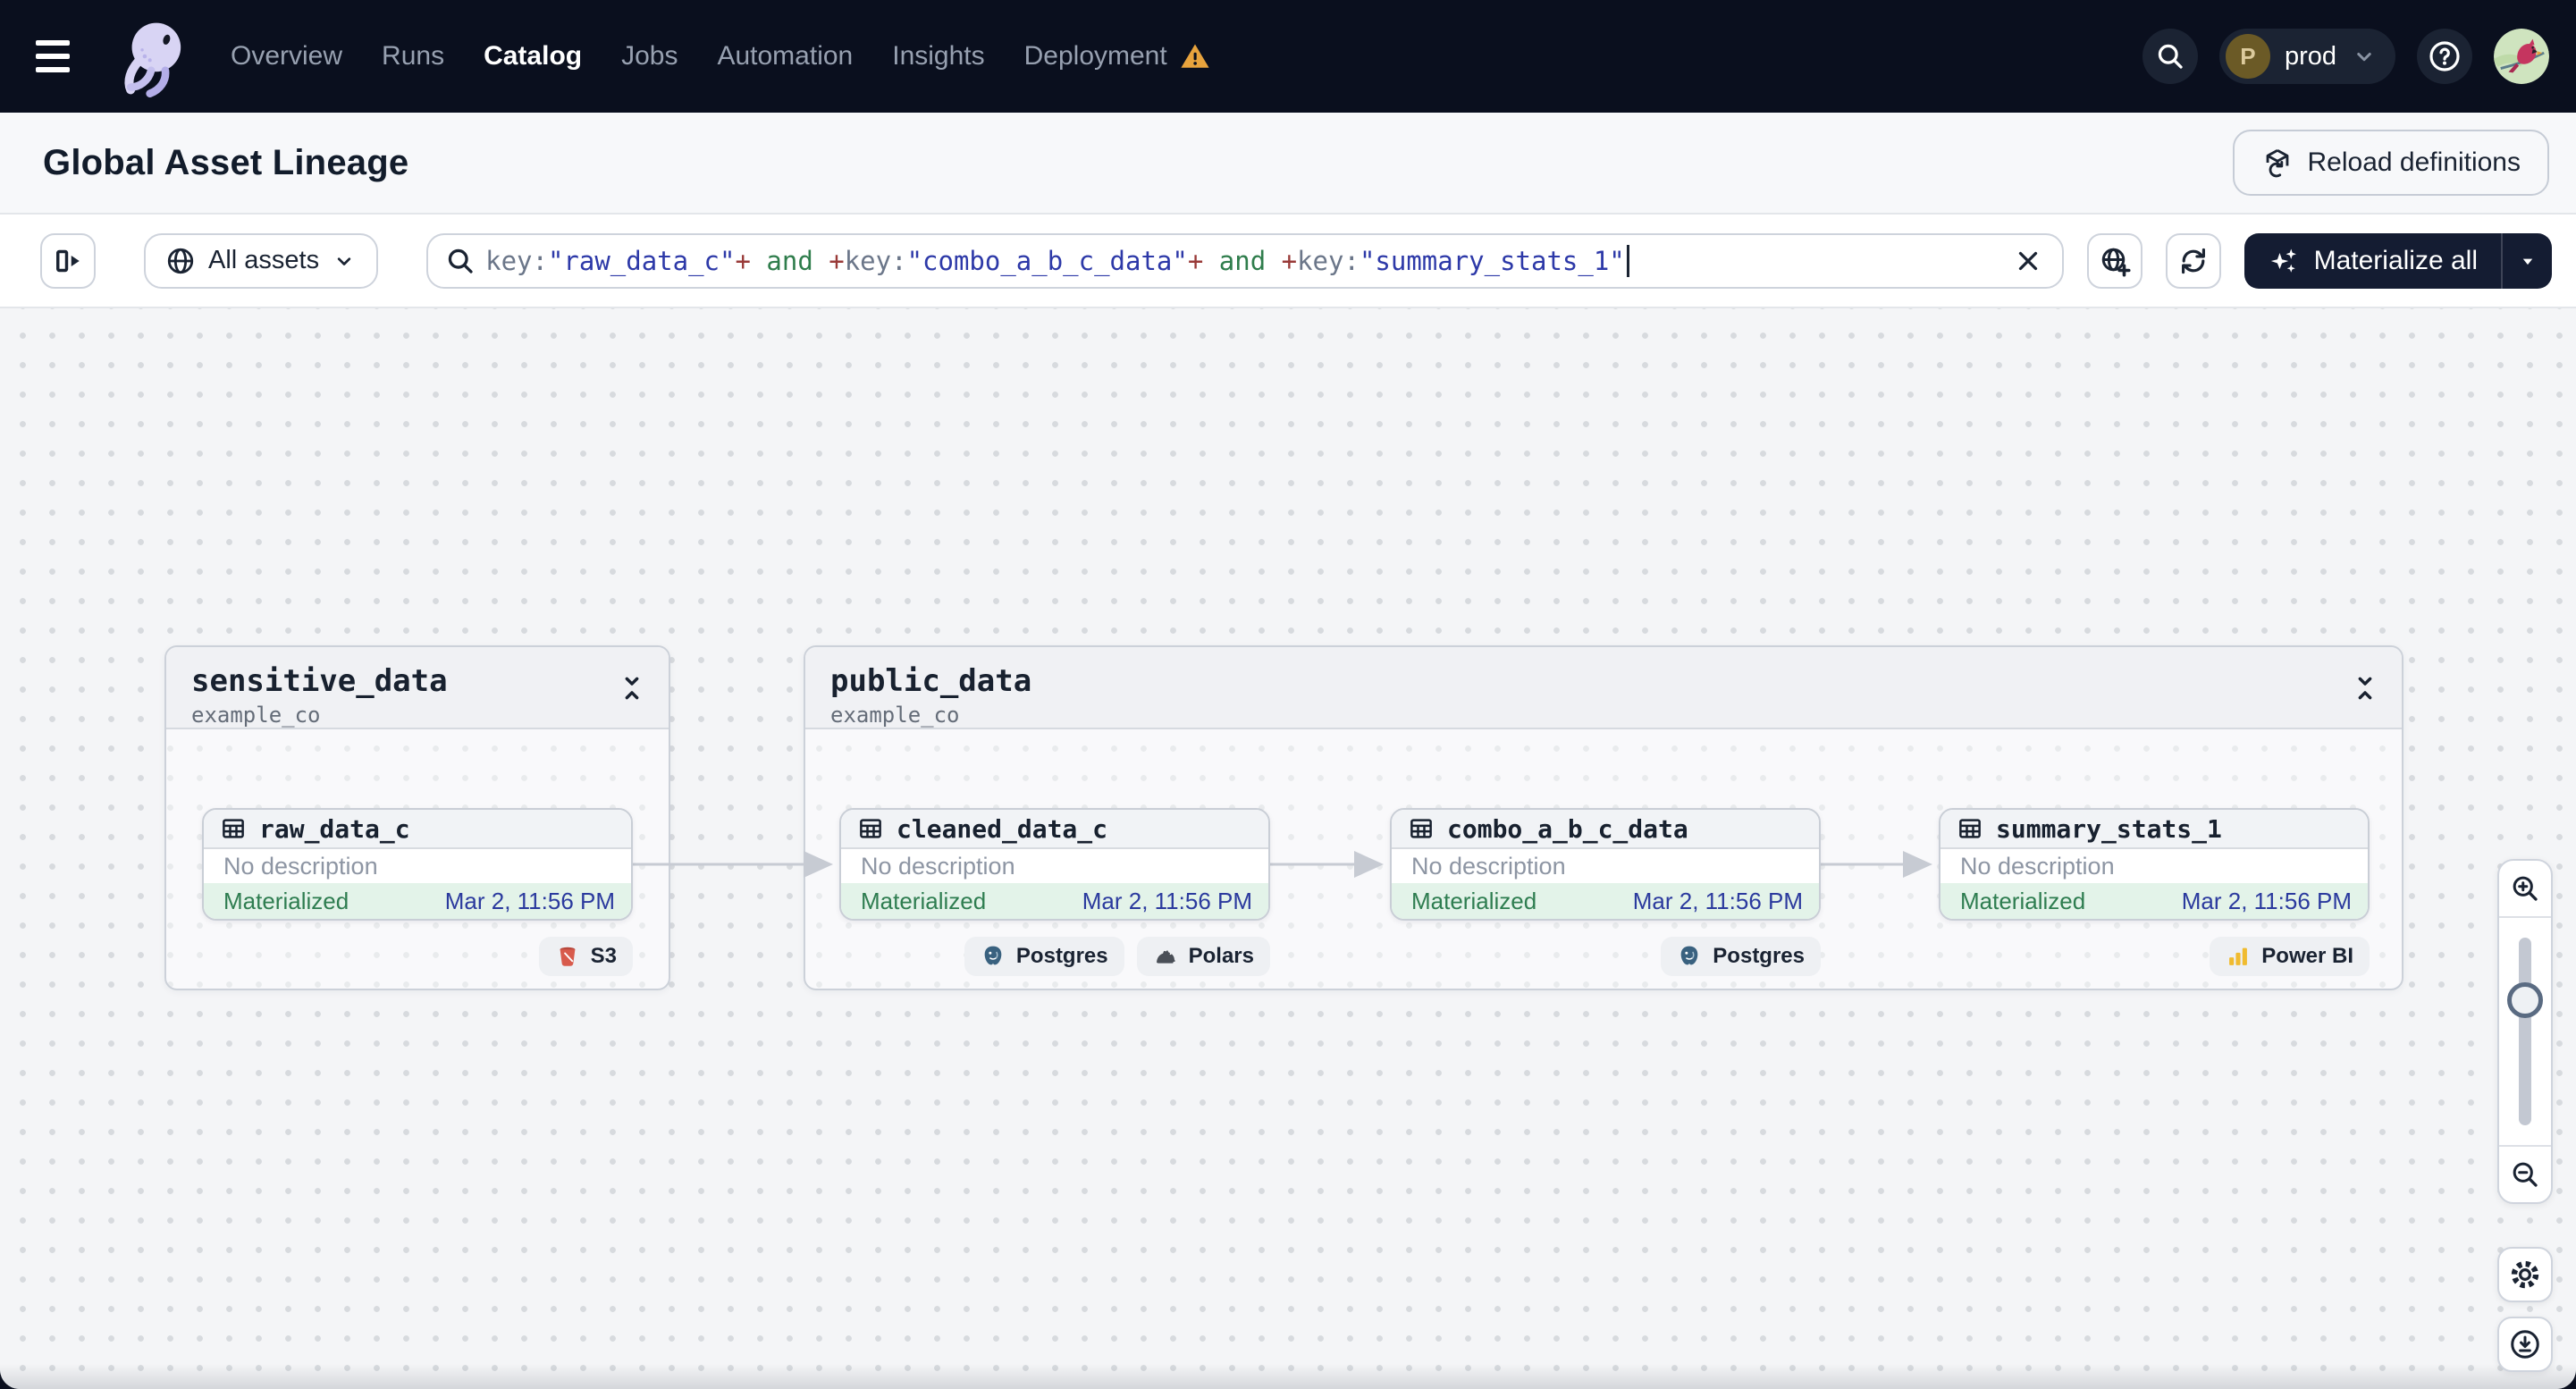  I want to click on zoom-slider-thumb, so click(2525, 1000).